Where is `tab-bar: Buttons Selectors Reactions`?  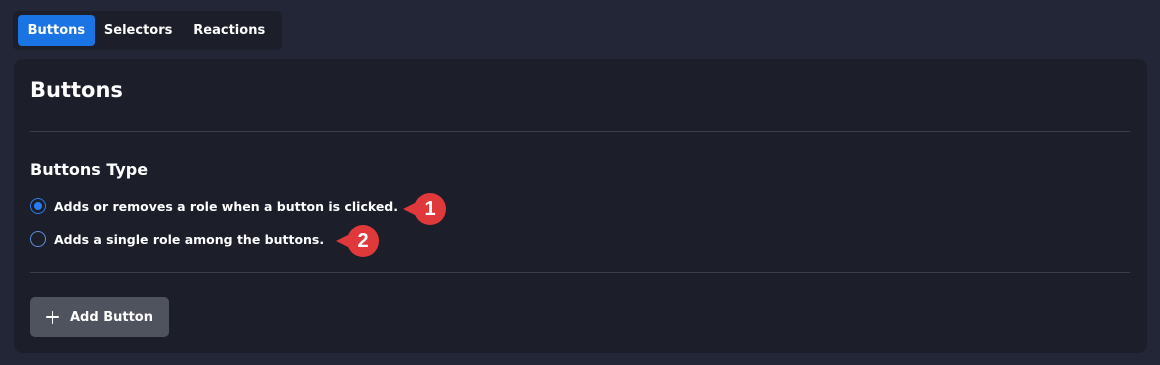
tab-bar: Buttons Selectors Reactions is located at coordinates (147, 30).